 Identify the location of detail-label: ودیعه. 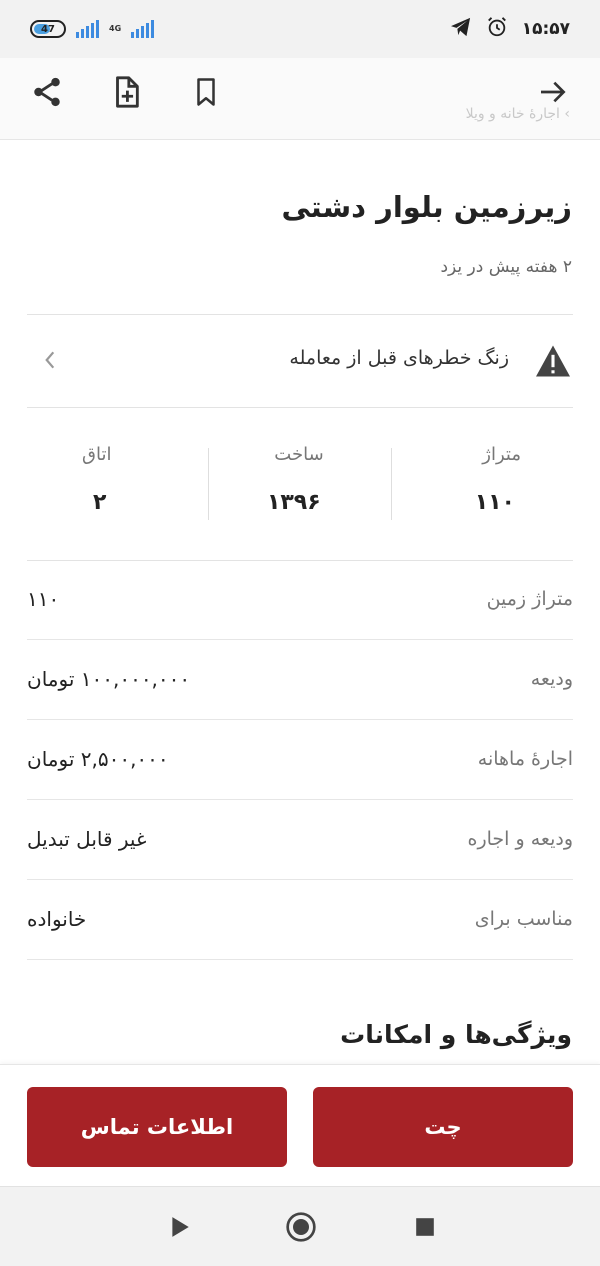
(551, 679).